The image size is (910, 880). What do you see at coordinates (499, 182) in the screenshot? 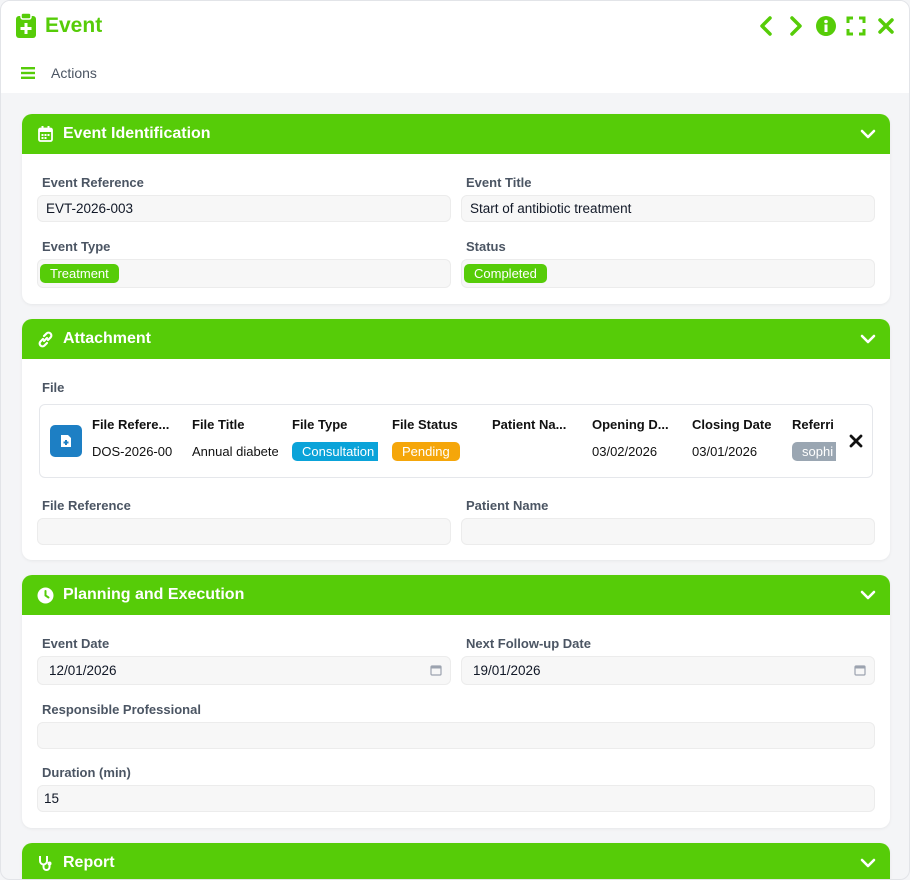
I see `event-title-label: Event Title` at bounding box center [499, 182].